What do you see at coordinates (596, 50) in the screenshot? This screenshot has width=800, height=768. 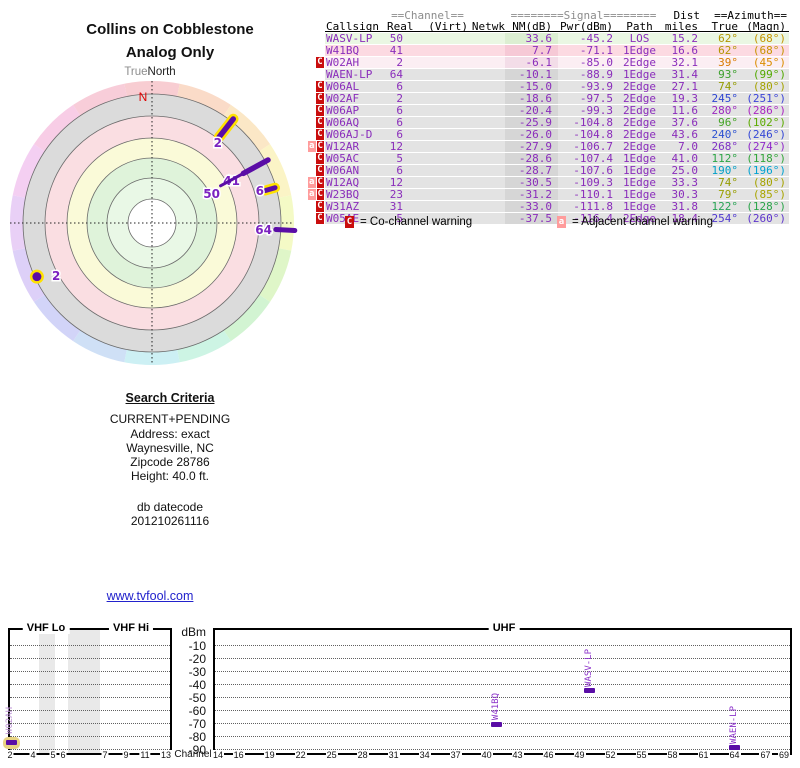 I see `cell-pwr: -71.1` at bounding box center [596, 50].